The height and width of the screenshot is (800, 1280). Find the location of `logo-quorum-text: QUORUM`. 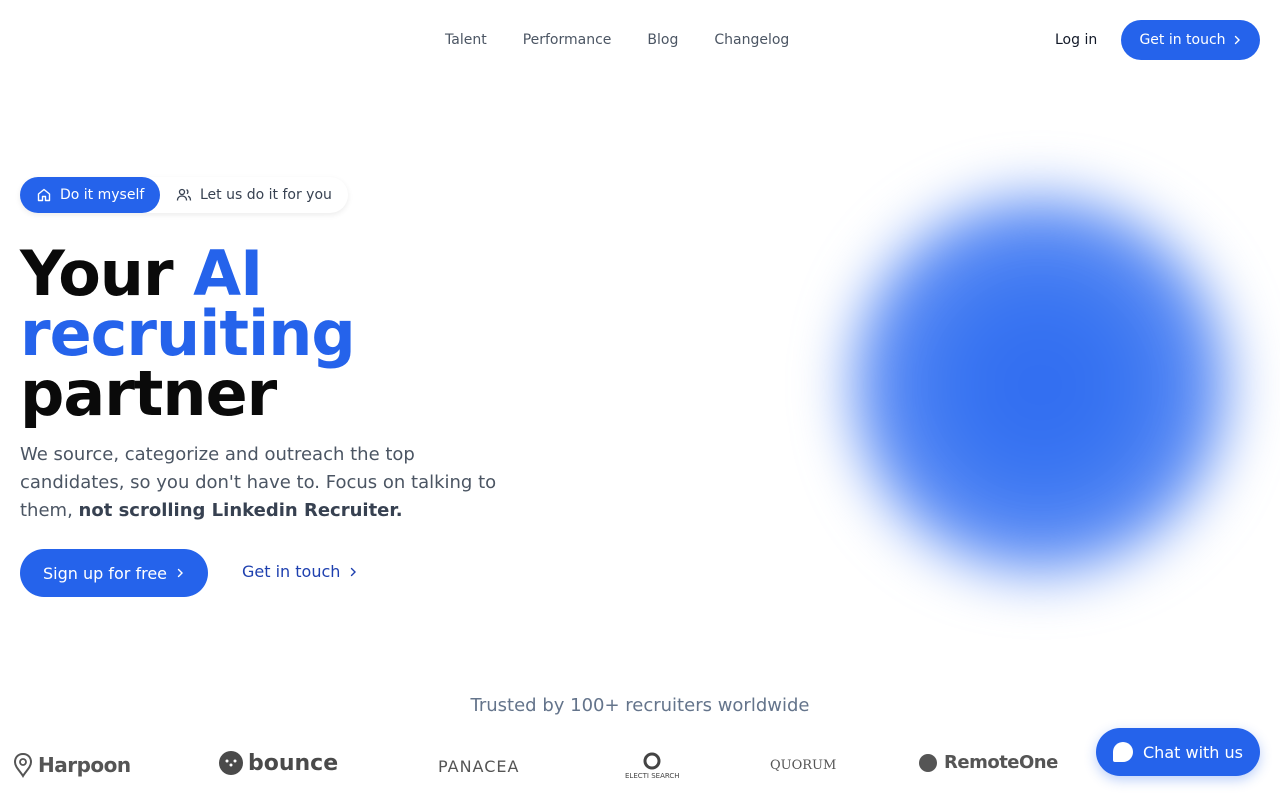

logo-quorum-text: QUORUM is located at coordinates (803, 765).